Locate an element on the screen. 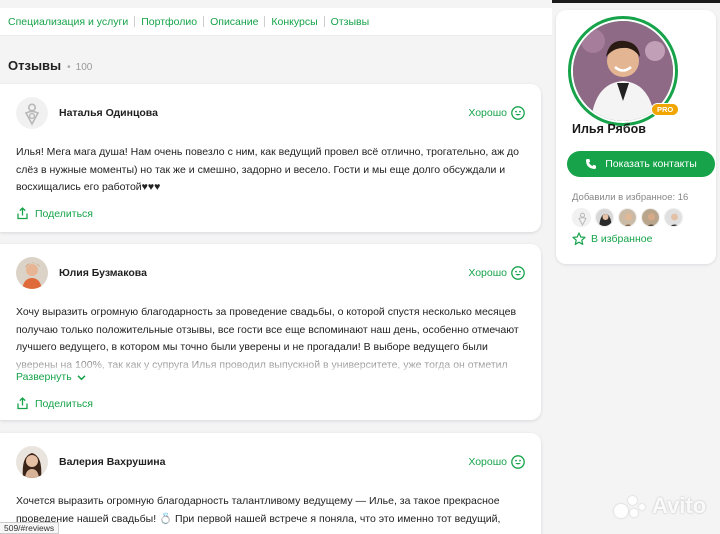  reviews-title: Отзывы is located at coordinates (35, 65).